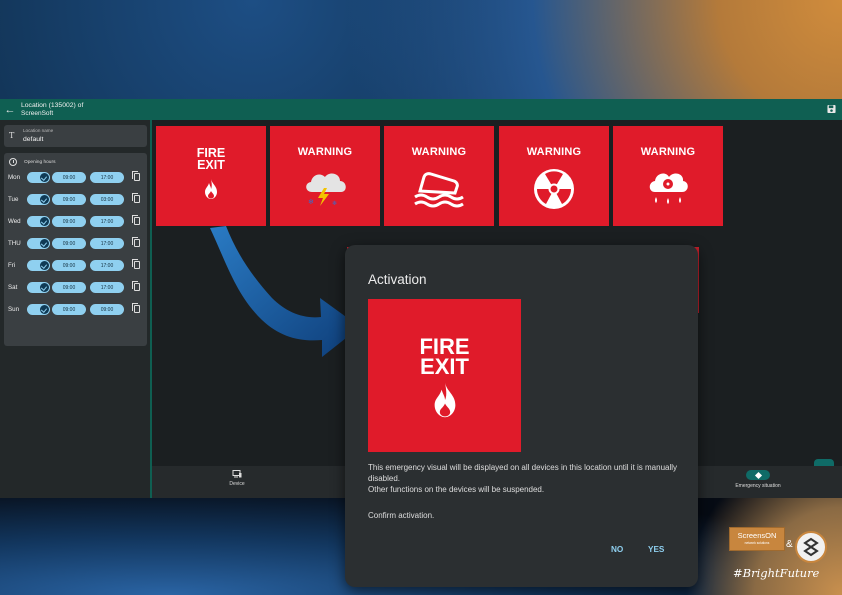  I want to click on dialog-confirm-text: Confirm activation., so click(401, 515).